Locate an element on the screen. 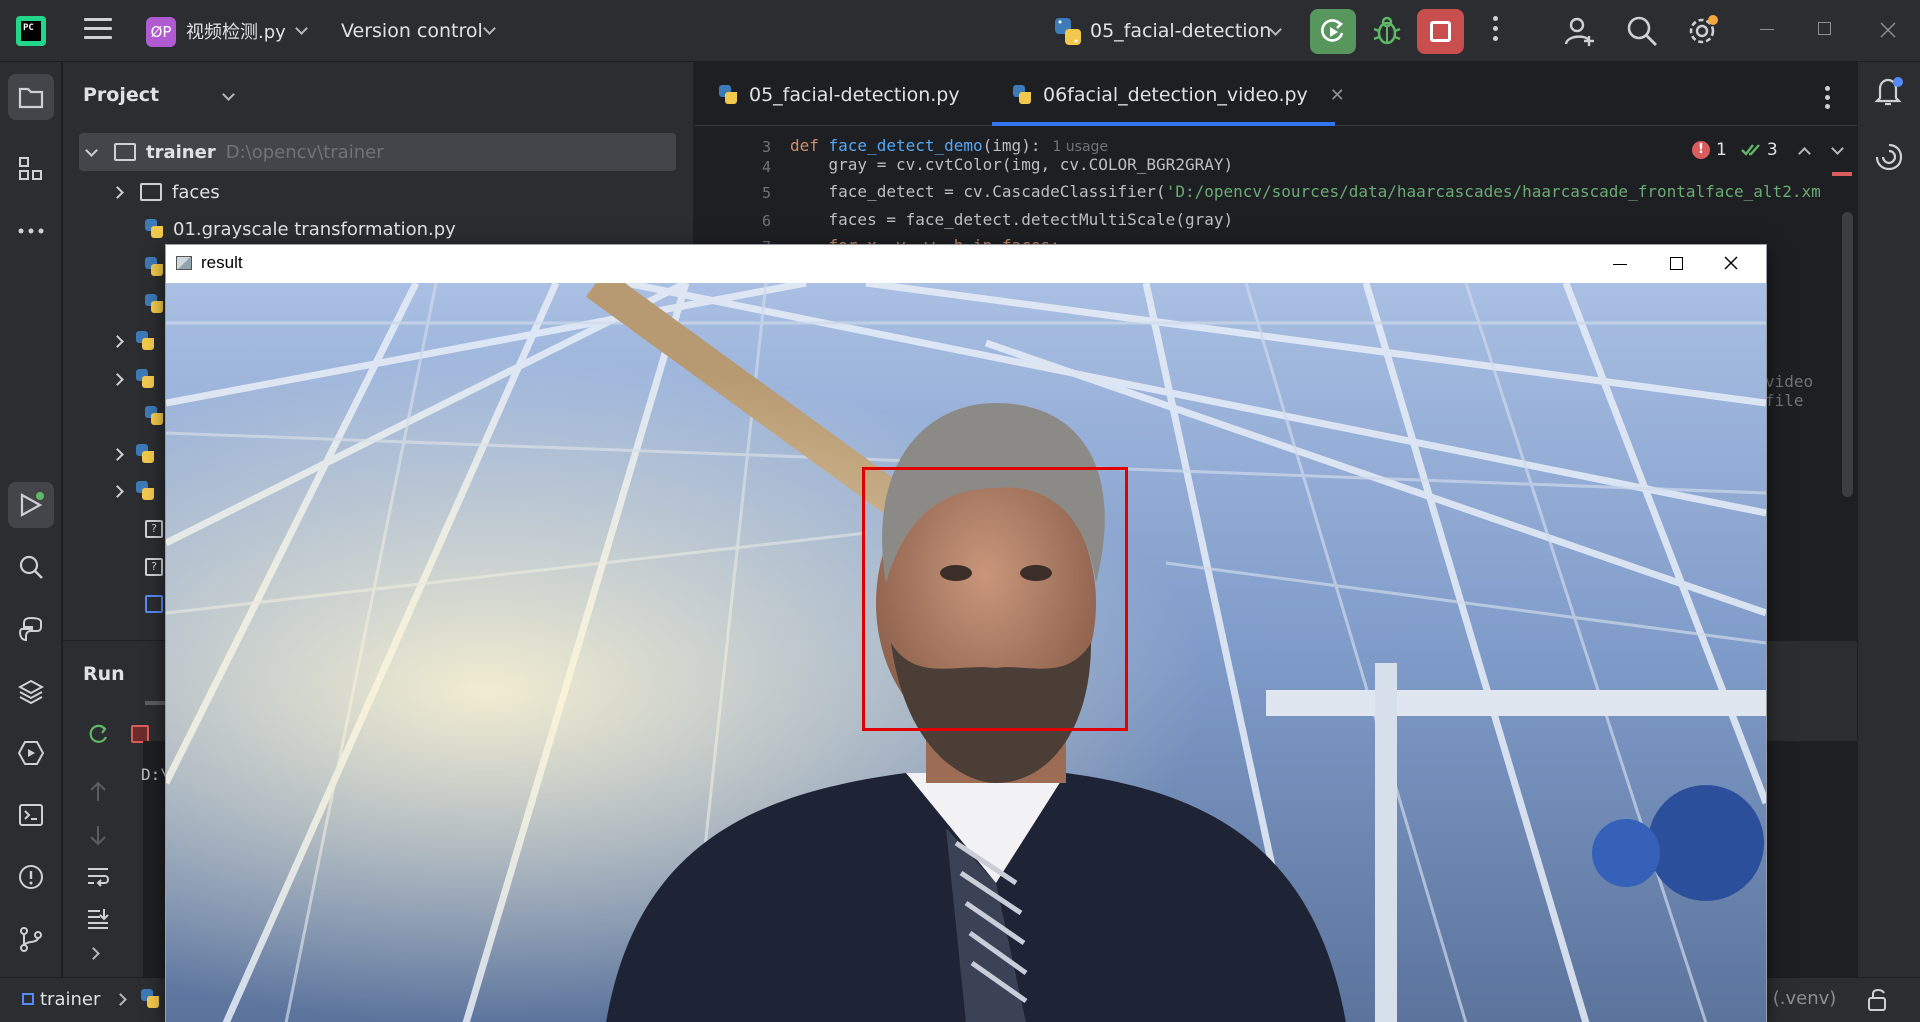  problems-button is located at coordinates (31, 877).